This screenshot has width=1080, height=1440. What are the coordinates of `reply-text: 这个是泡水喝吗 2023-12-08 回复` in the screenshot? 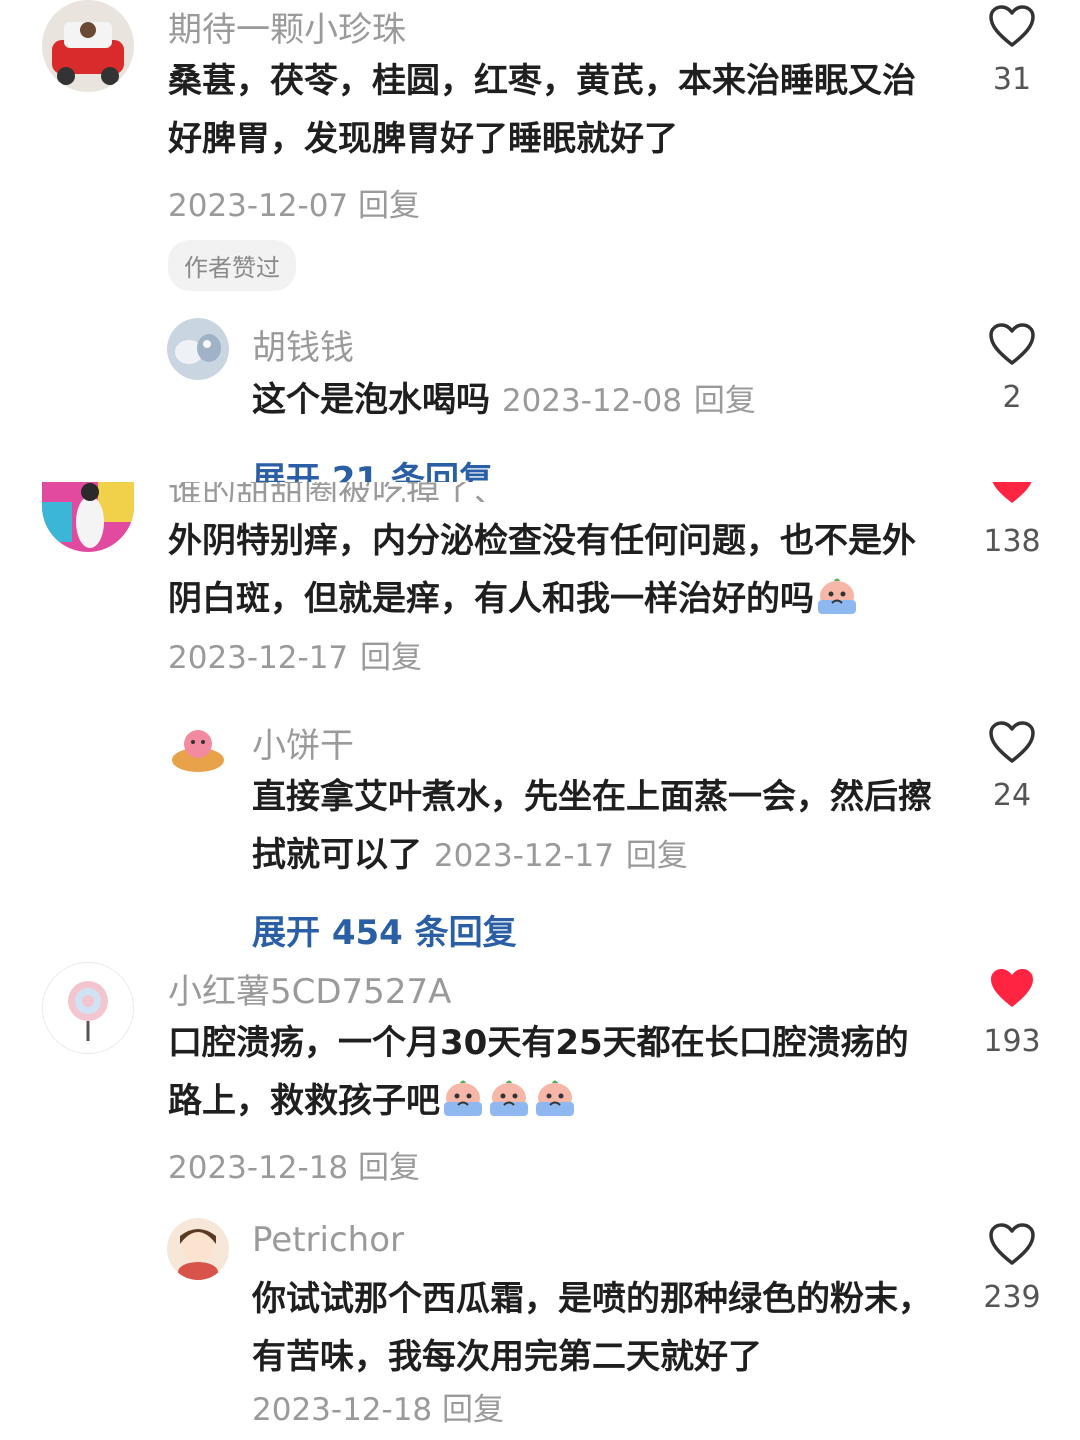 It's located at (592, 400).